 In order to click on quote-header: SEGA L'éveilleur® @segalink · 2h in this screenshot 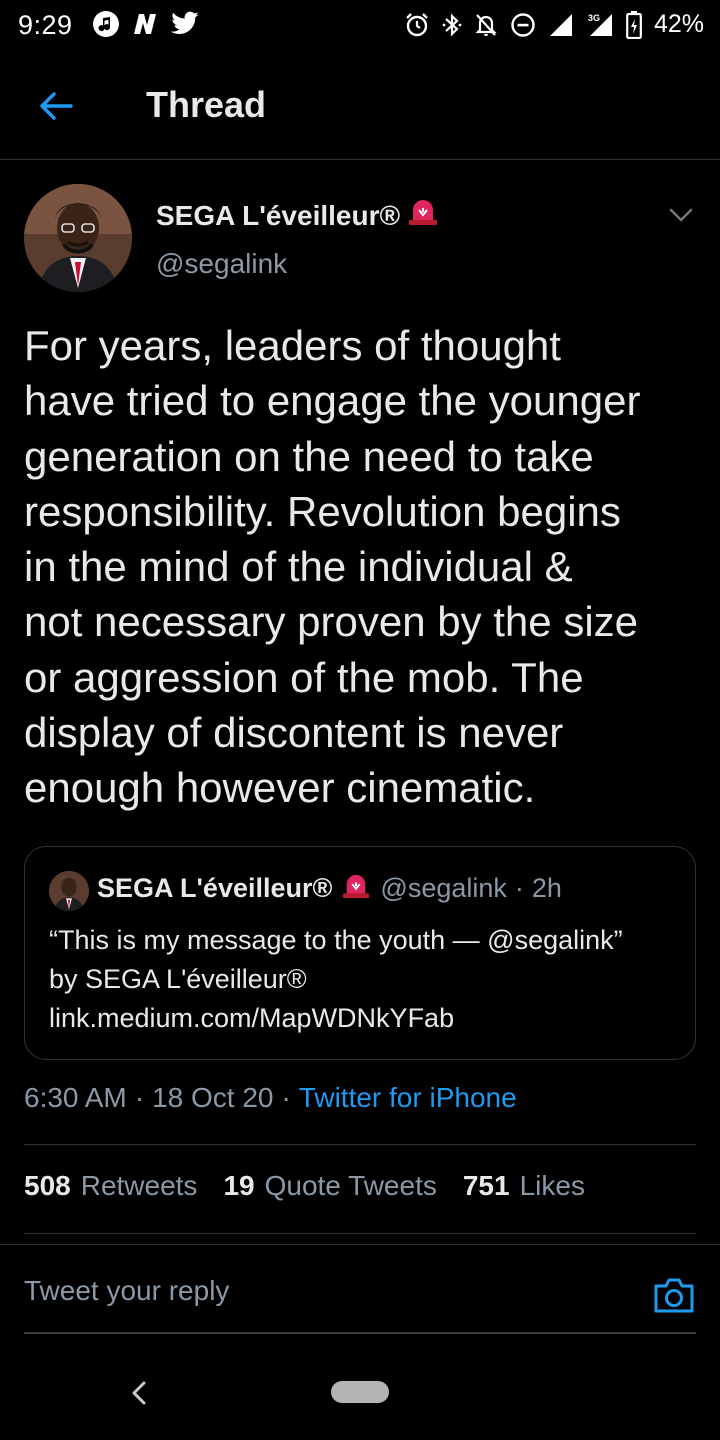, I will do `click(329, 888)`.